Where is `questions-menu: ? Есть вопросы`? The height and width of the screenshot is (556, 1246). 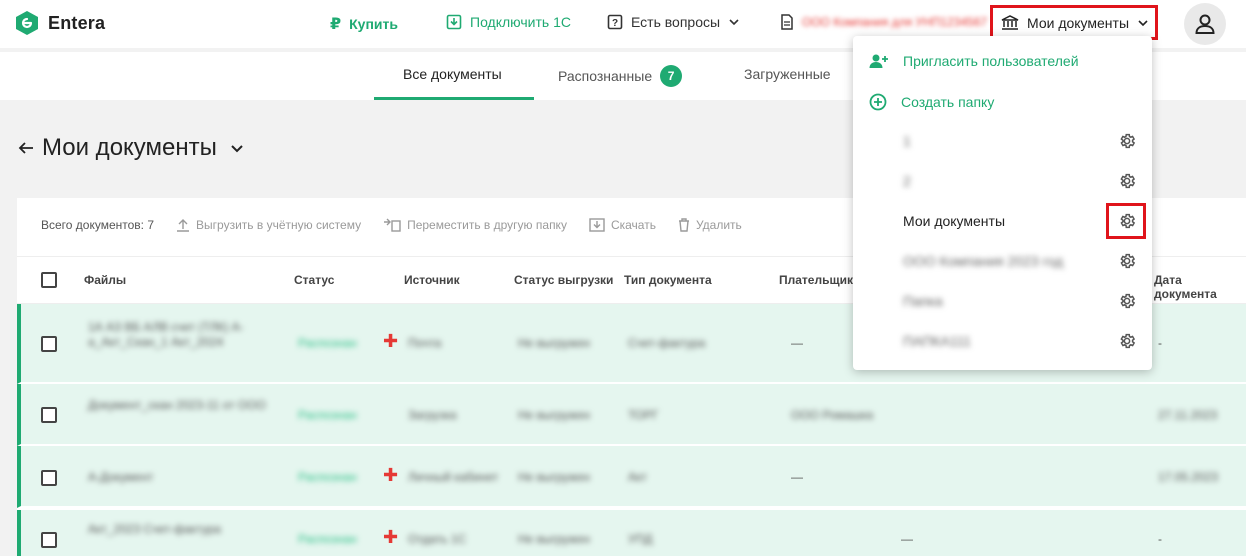 questions-menu: ? Есть вопросы is located at coordinates (673, 22).